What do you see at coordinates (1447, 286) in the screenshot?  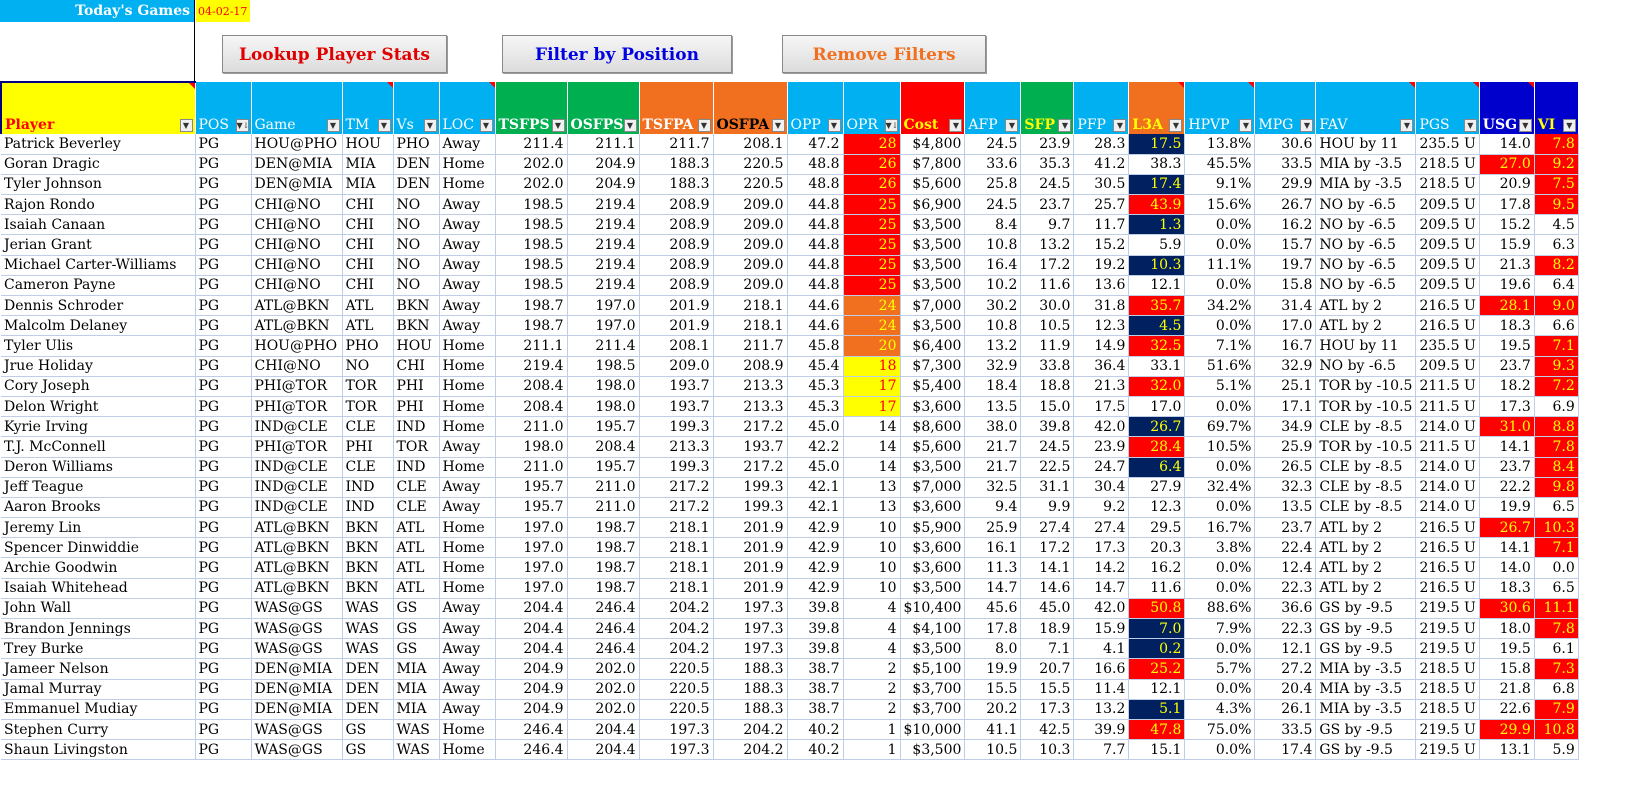 I see `cell-pgs: 209.5 U` at bounding box center [1447, 286].